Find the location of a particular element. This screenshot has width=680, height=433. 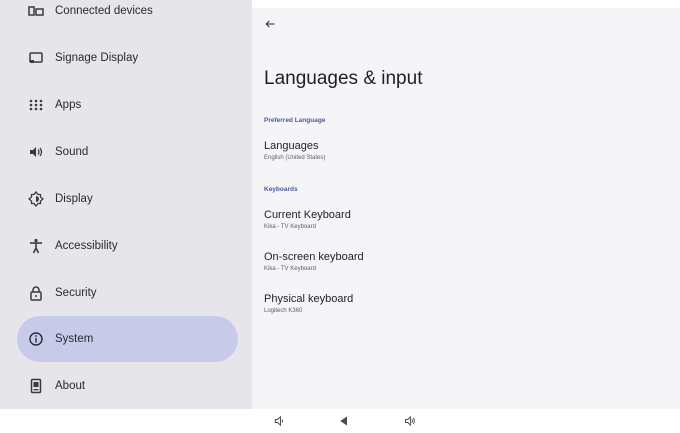

setting-item-physical-keyboard: Physical keyboard Logitech K360 is located at coordinates (466, 309).